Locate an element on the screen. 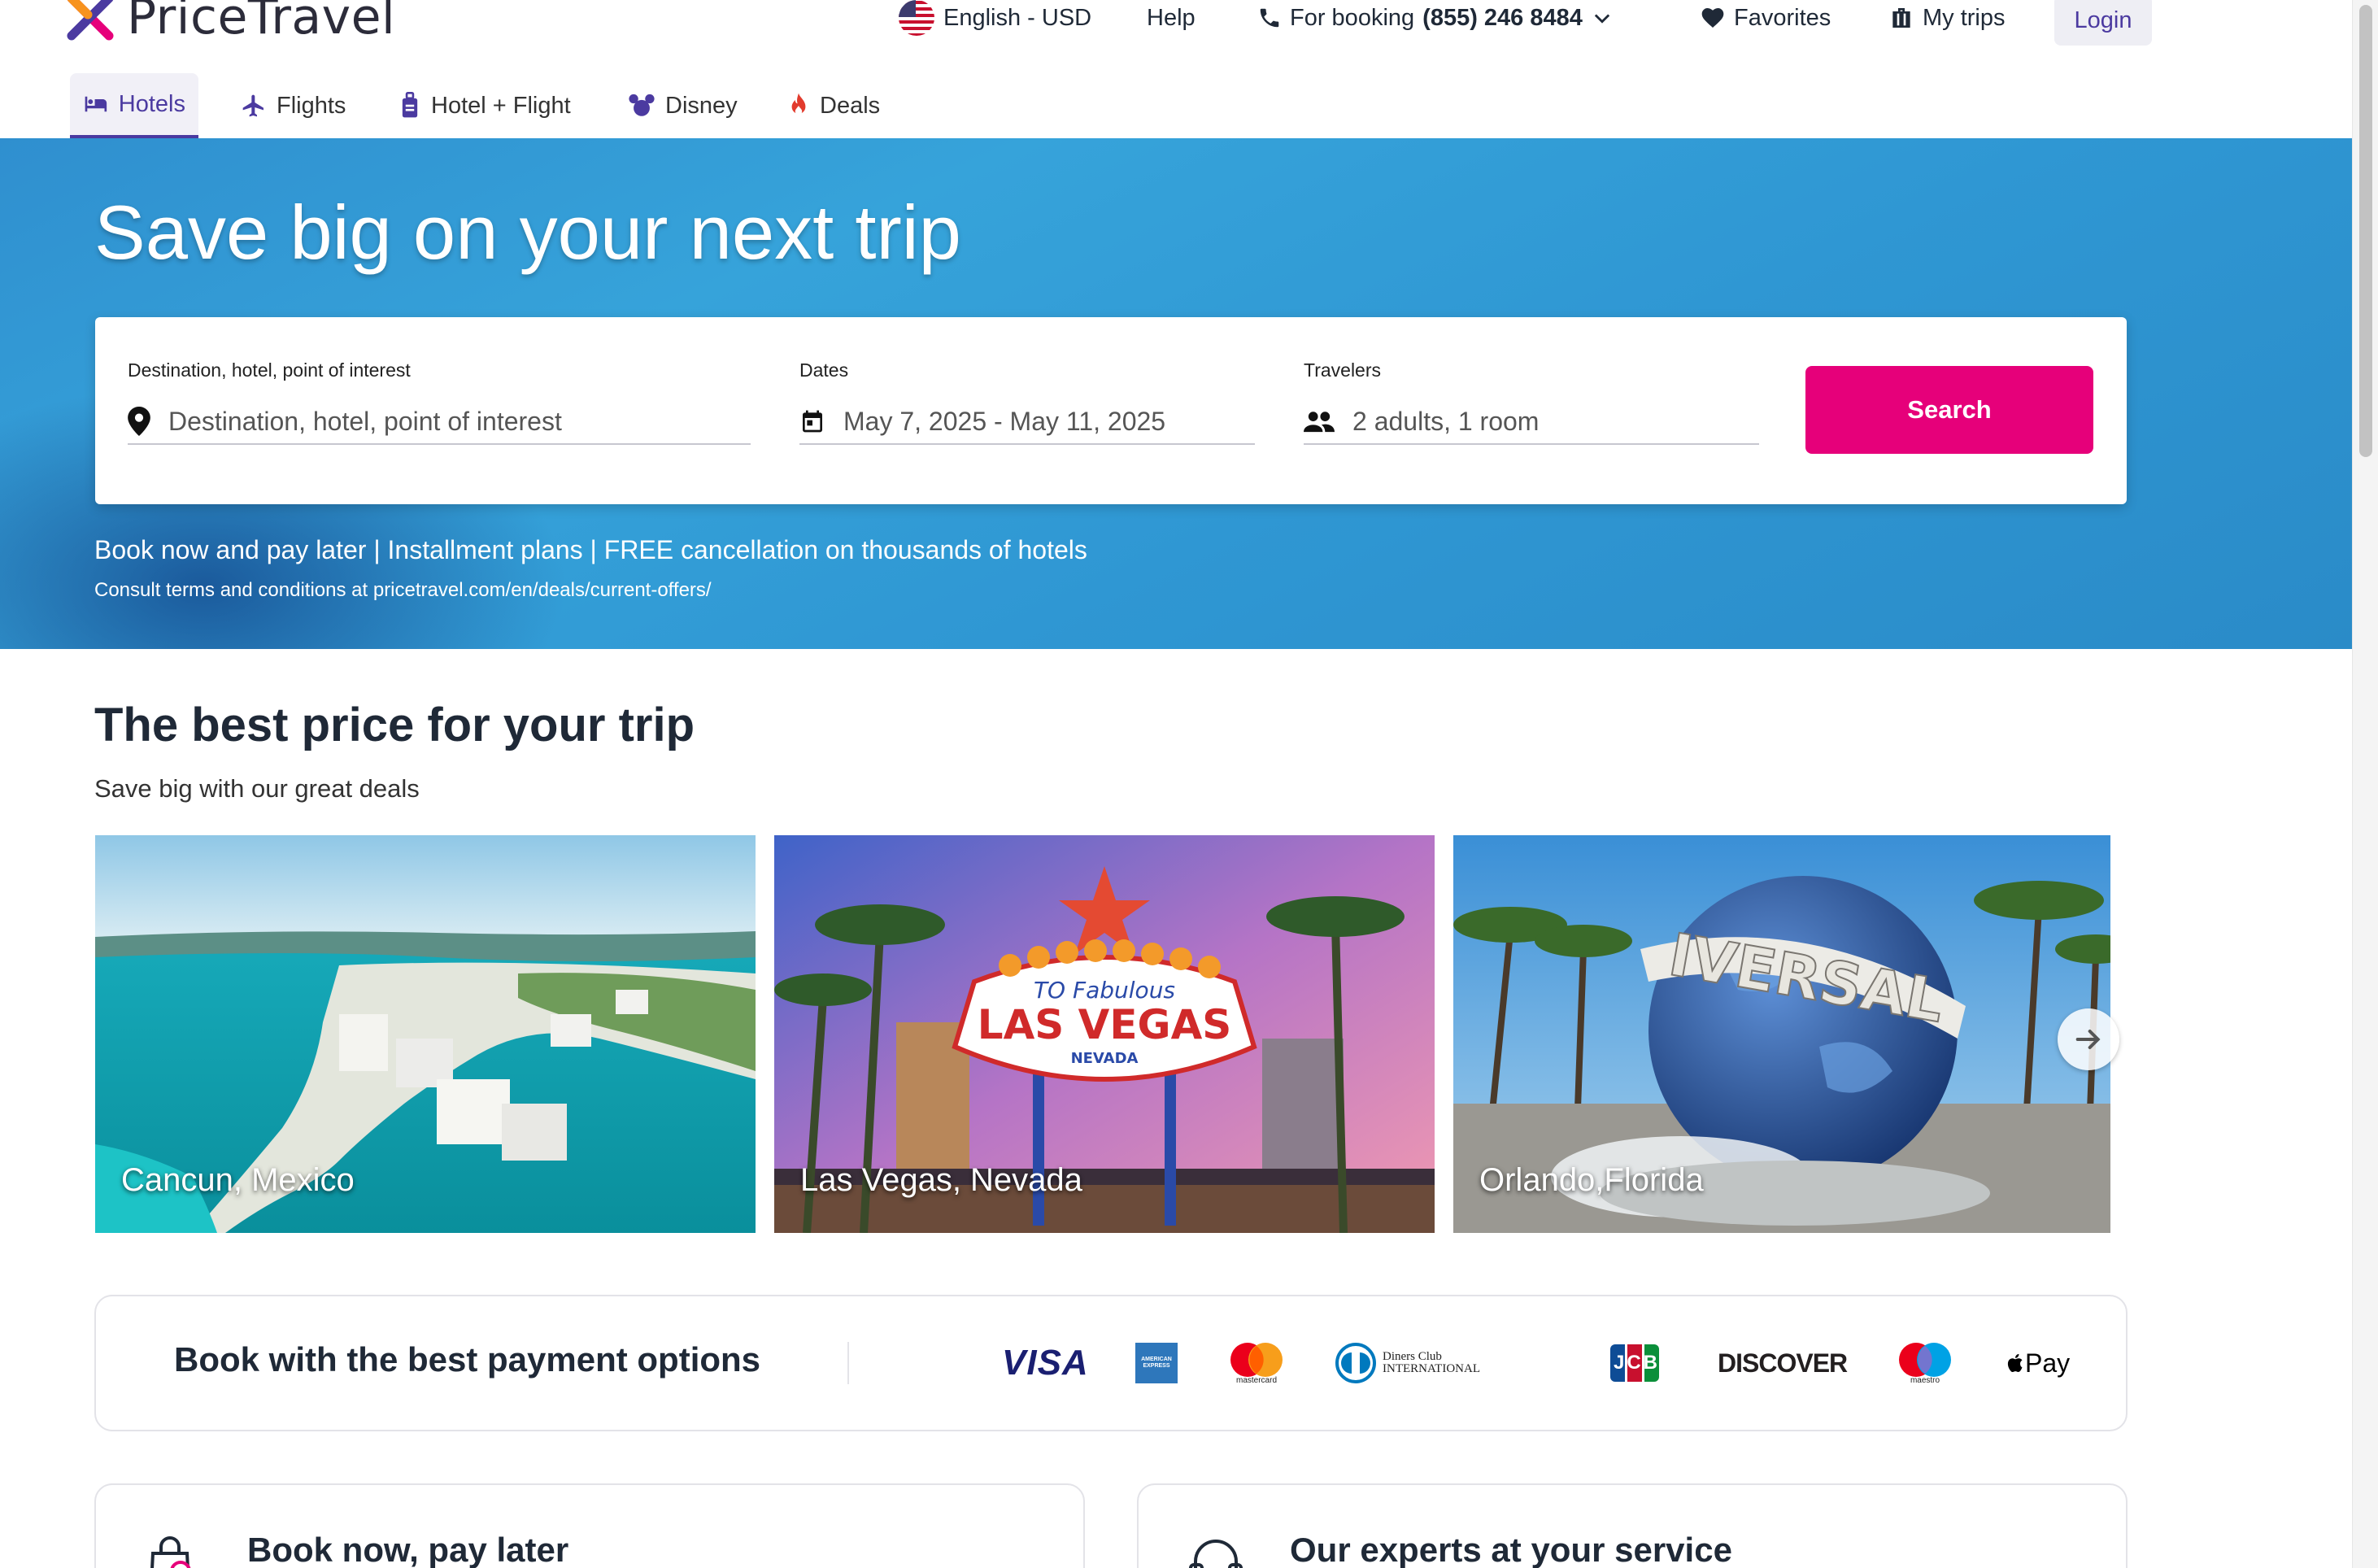  search-button: Search is located at coordinates (1949, 410).